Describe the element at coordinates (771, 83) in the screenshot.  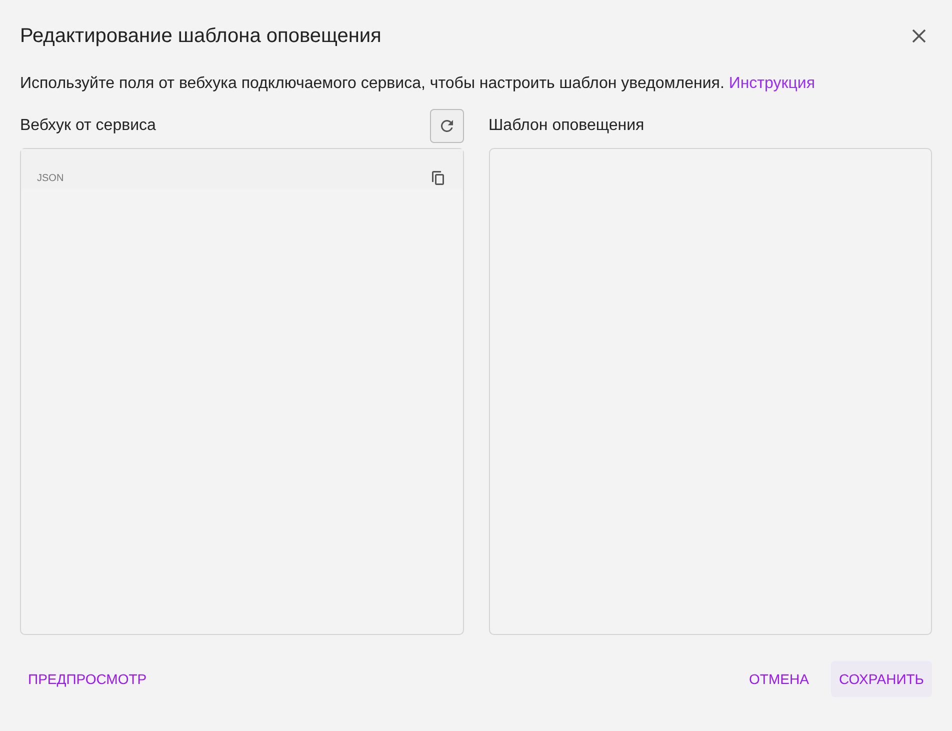
I see `instruction-link: Инструкция` at that location.